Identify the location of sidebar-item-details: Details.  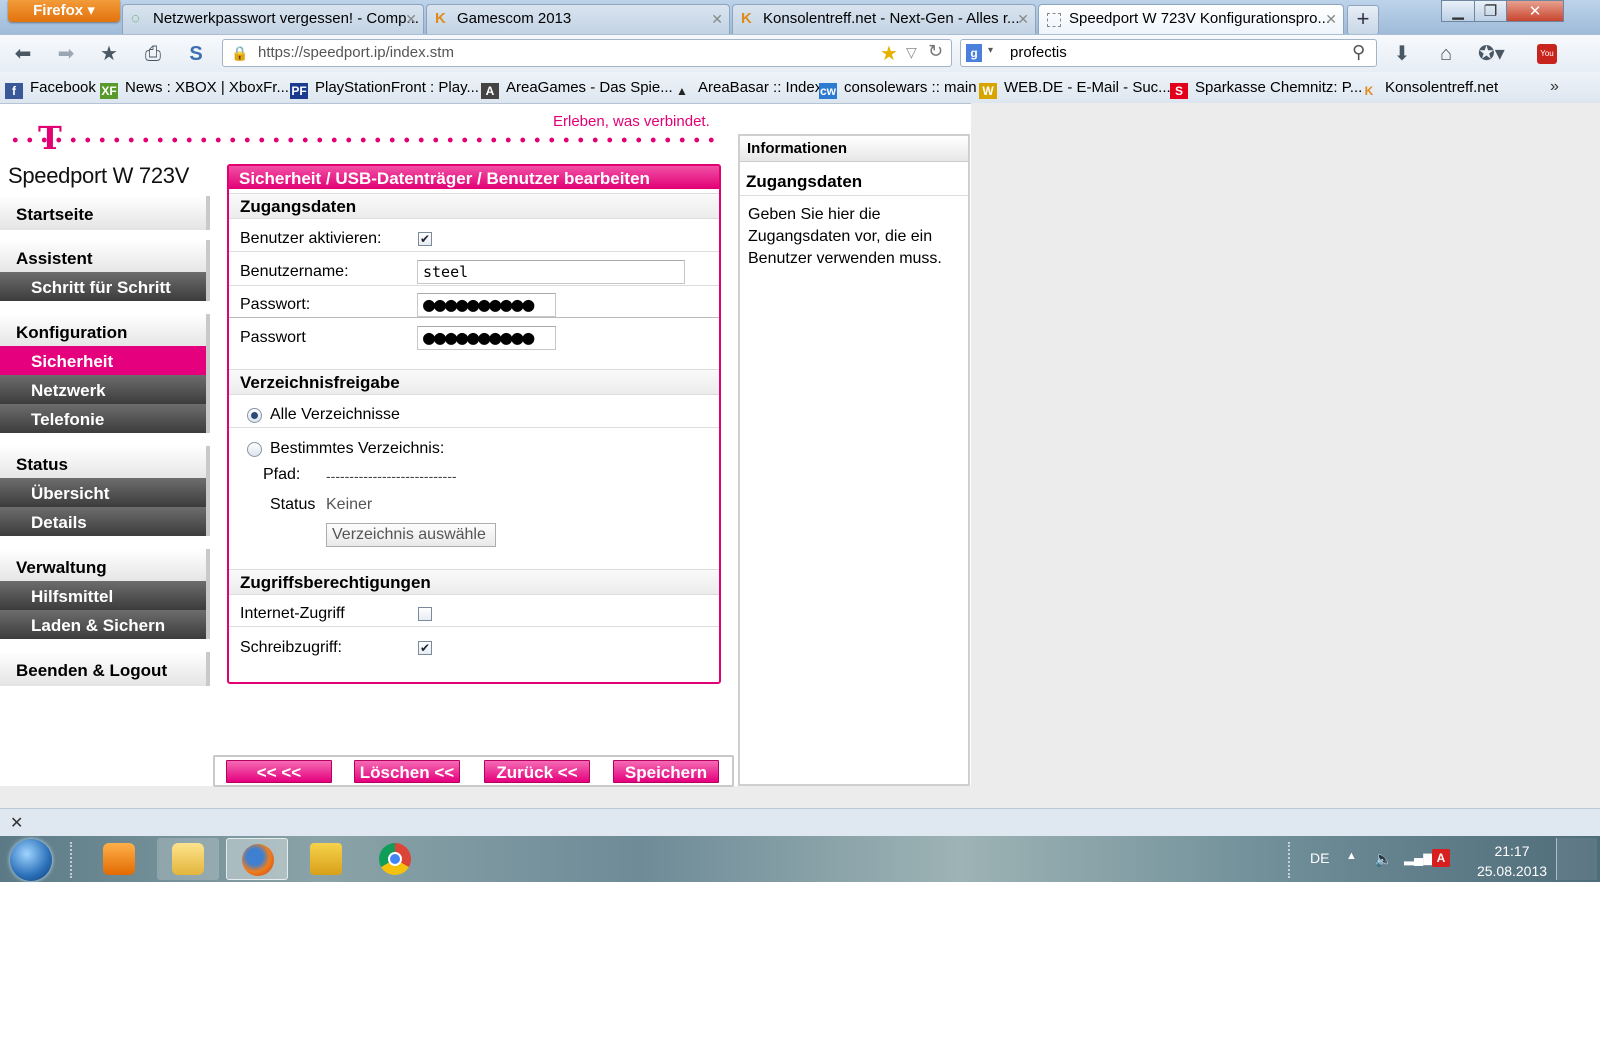
(105, 521).